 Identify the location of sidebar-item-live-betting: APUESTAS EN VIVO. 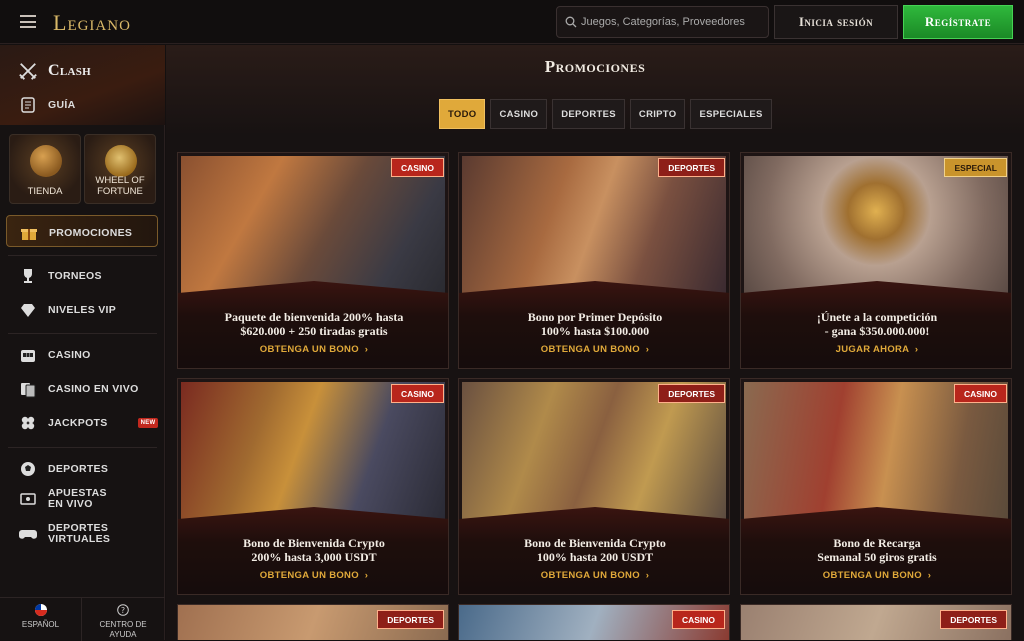
(68, 499).